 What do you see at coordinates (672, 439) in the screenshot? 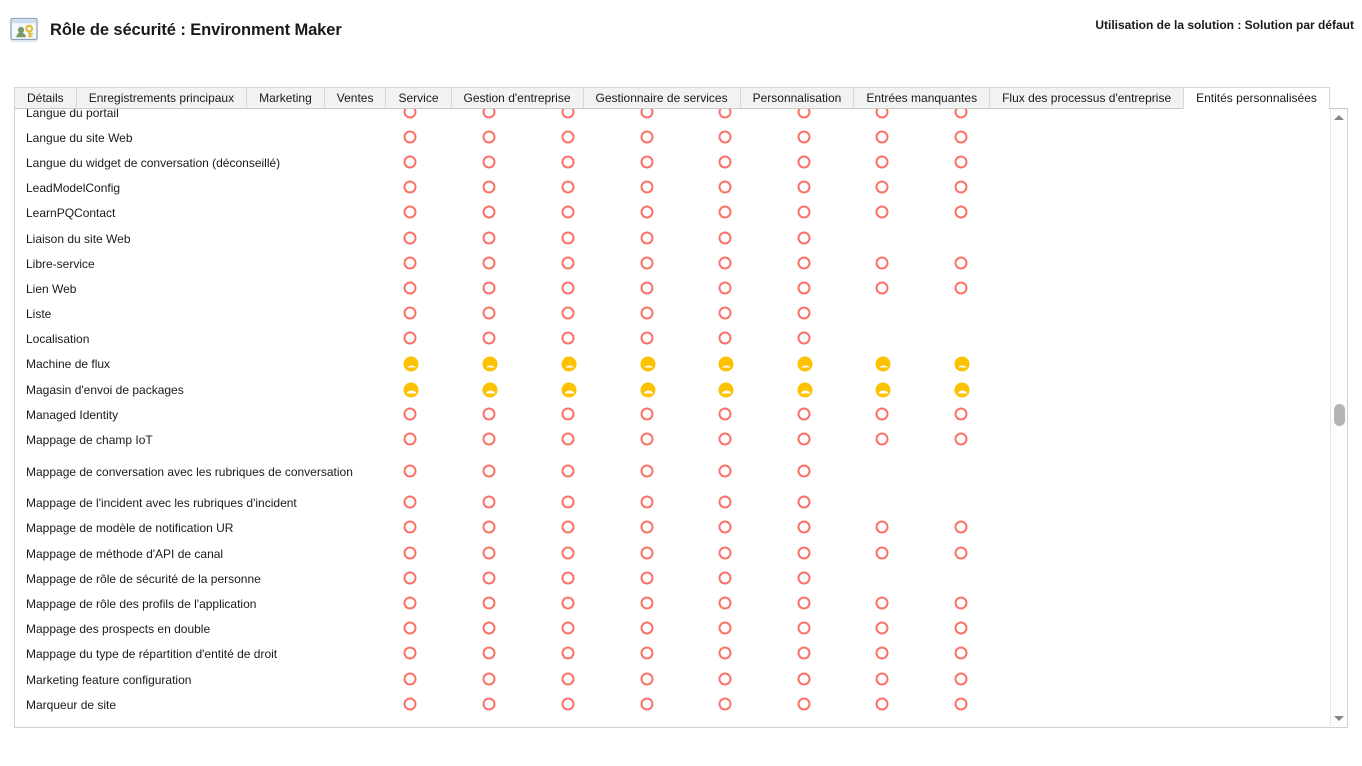
I see `table-row: Mappage de champ IoT` at bounding box center [672, 439].